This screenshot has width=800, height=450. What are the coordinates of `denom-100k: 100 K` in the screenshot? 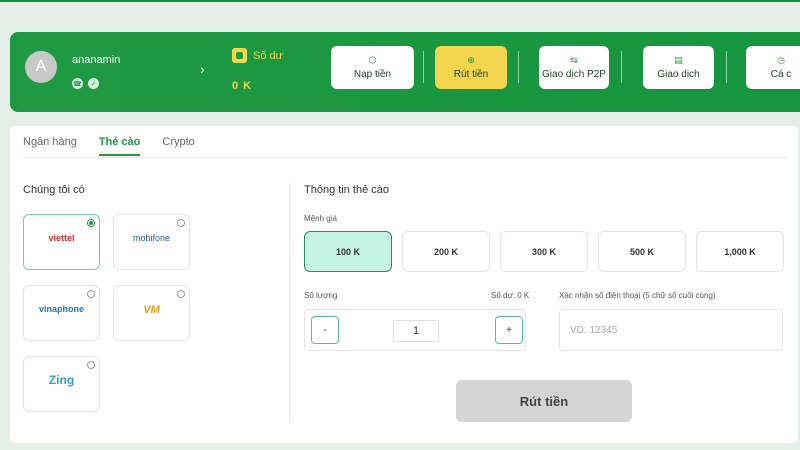 It's located at (348, 251).